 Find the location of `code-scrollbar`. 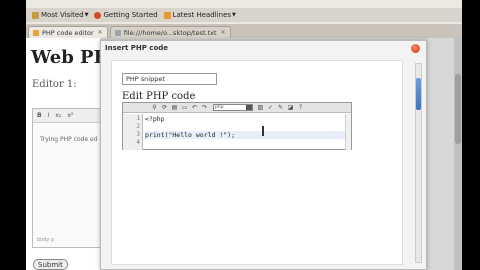

code-scrollbar is located at coordinates (348, 132).